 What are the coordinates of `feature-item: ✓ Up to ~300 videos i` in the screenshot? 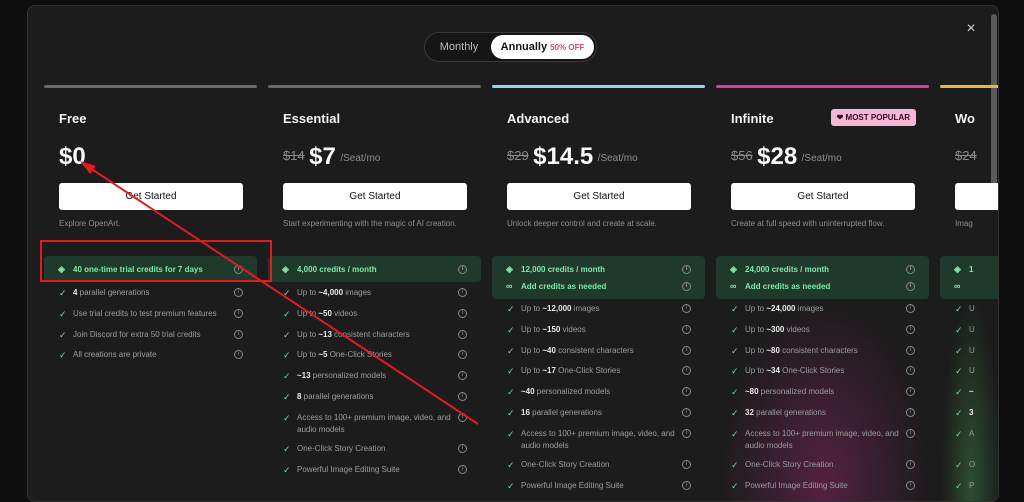 It's located at (822, 334).